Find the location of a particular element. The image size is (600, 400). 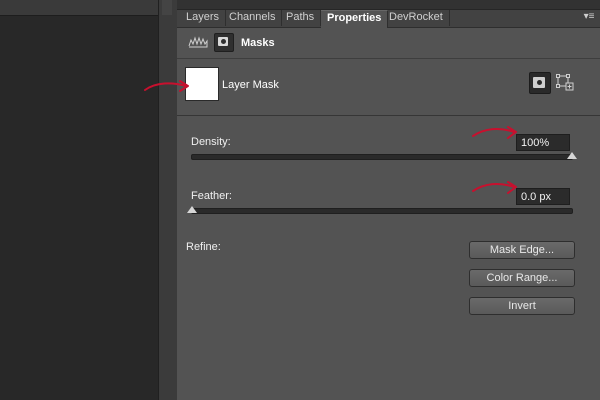

tab-devrocket: DevRocket is located at coordinates (416, 18).